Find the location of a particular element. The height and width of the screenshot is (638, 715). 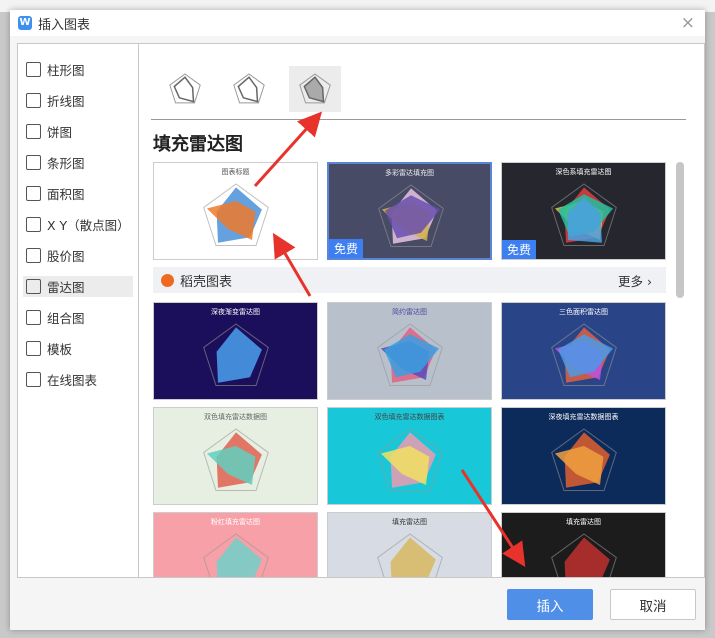

template-title: 图表标题 is located at coordinates (235, 172).